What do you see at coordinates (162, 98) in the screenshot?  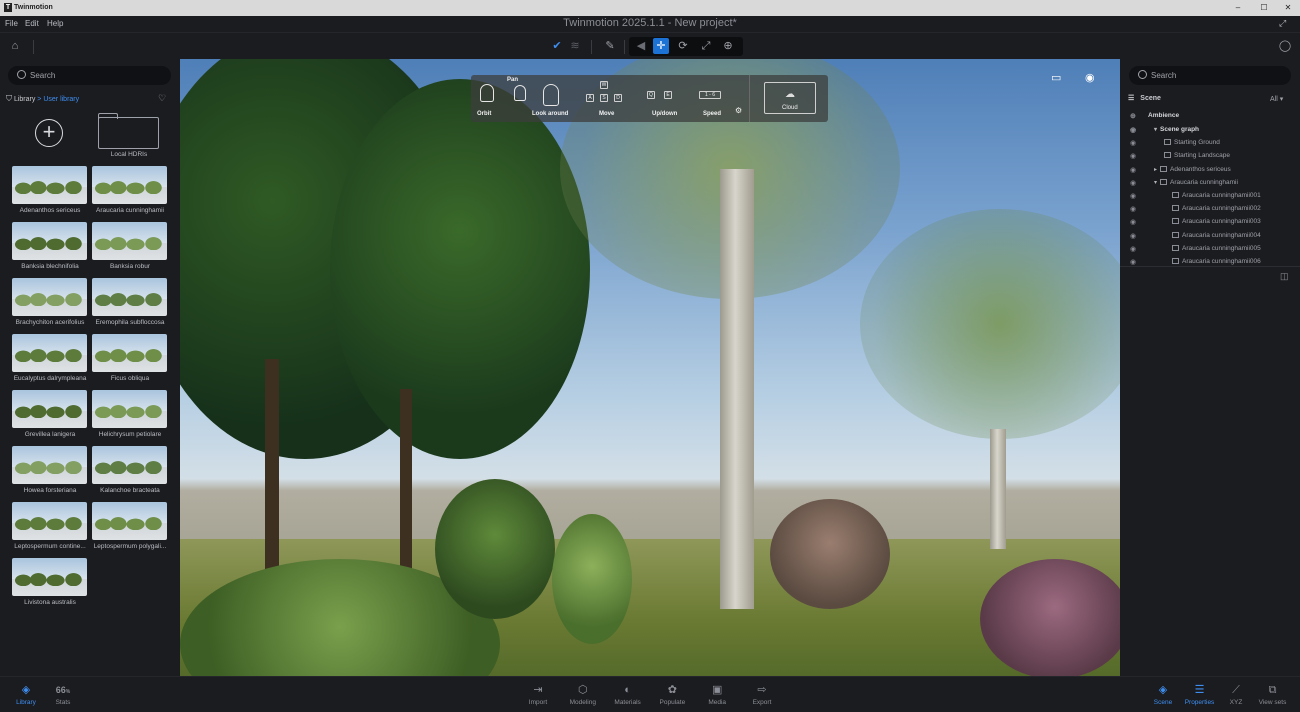 I see `favorites-heart-icon: ♡` at bounding box center [162, 98].